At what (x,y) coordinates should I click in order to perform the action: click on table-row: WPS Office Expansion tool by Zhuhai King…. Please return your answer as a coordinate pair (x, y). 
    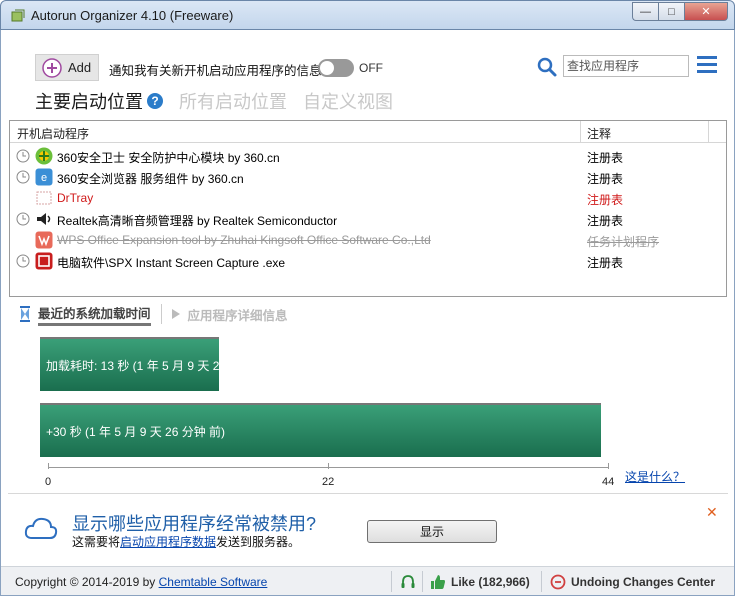
    Looking at the image, I should click on (368, 239).